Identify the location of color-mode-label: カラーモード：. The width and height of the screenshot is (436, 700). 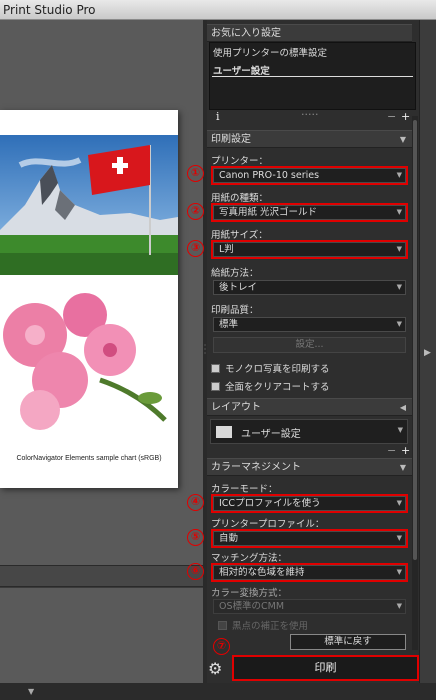
(244, 489).